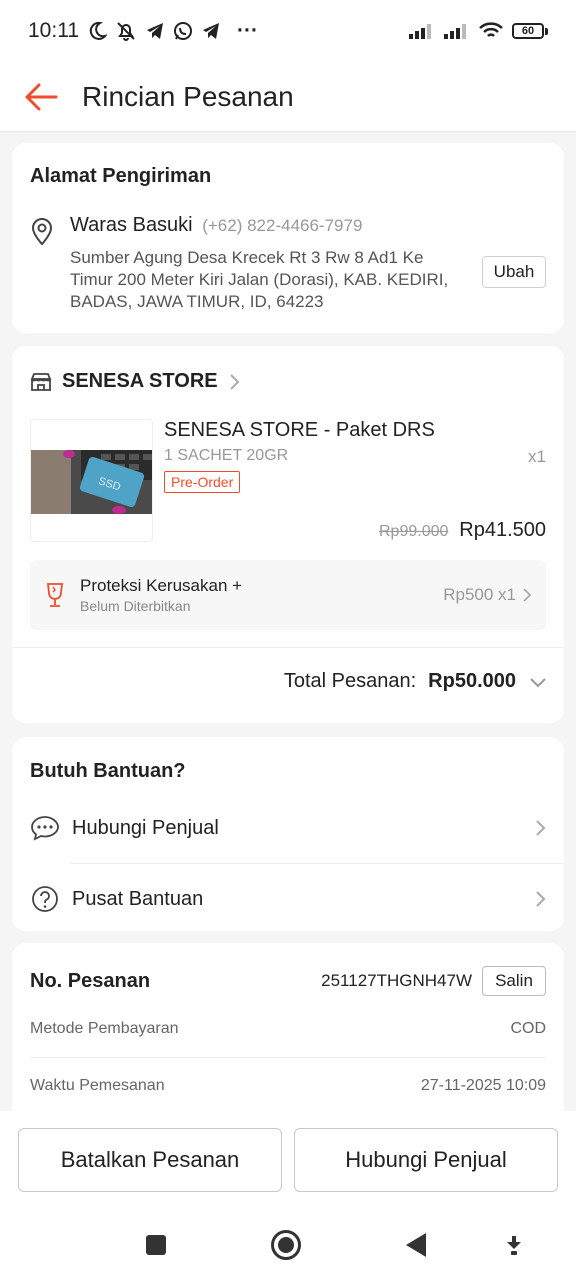 The width and height of the screenshot is (576, 1280). Describe the element at coordinates (161, 585) in the screenshot. I see `protection-title: Proteksi Kerusakan +` at that location.